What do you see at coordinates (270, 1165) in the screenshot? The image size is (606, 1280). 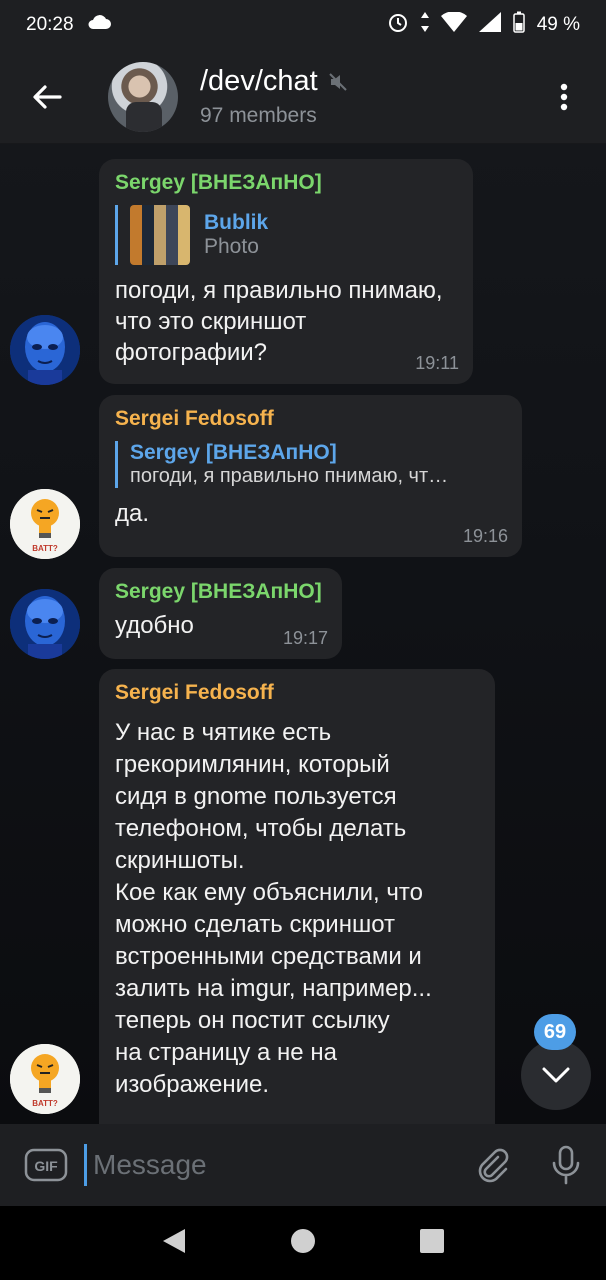 I see `message-input` at bounding box center [270, 1165].